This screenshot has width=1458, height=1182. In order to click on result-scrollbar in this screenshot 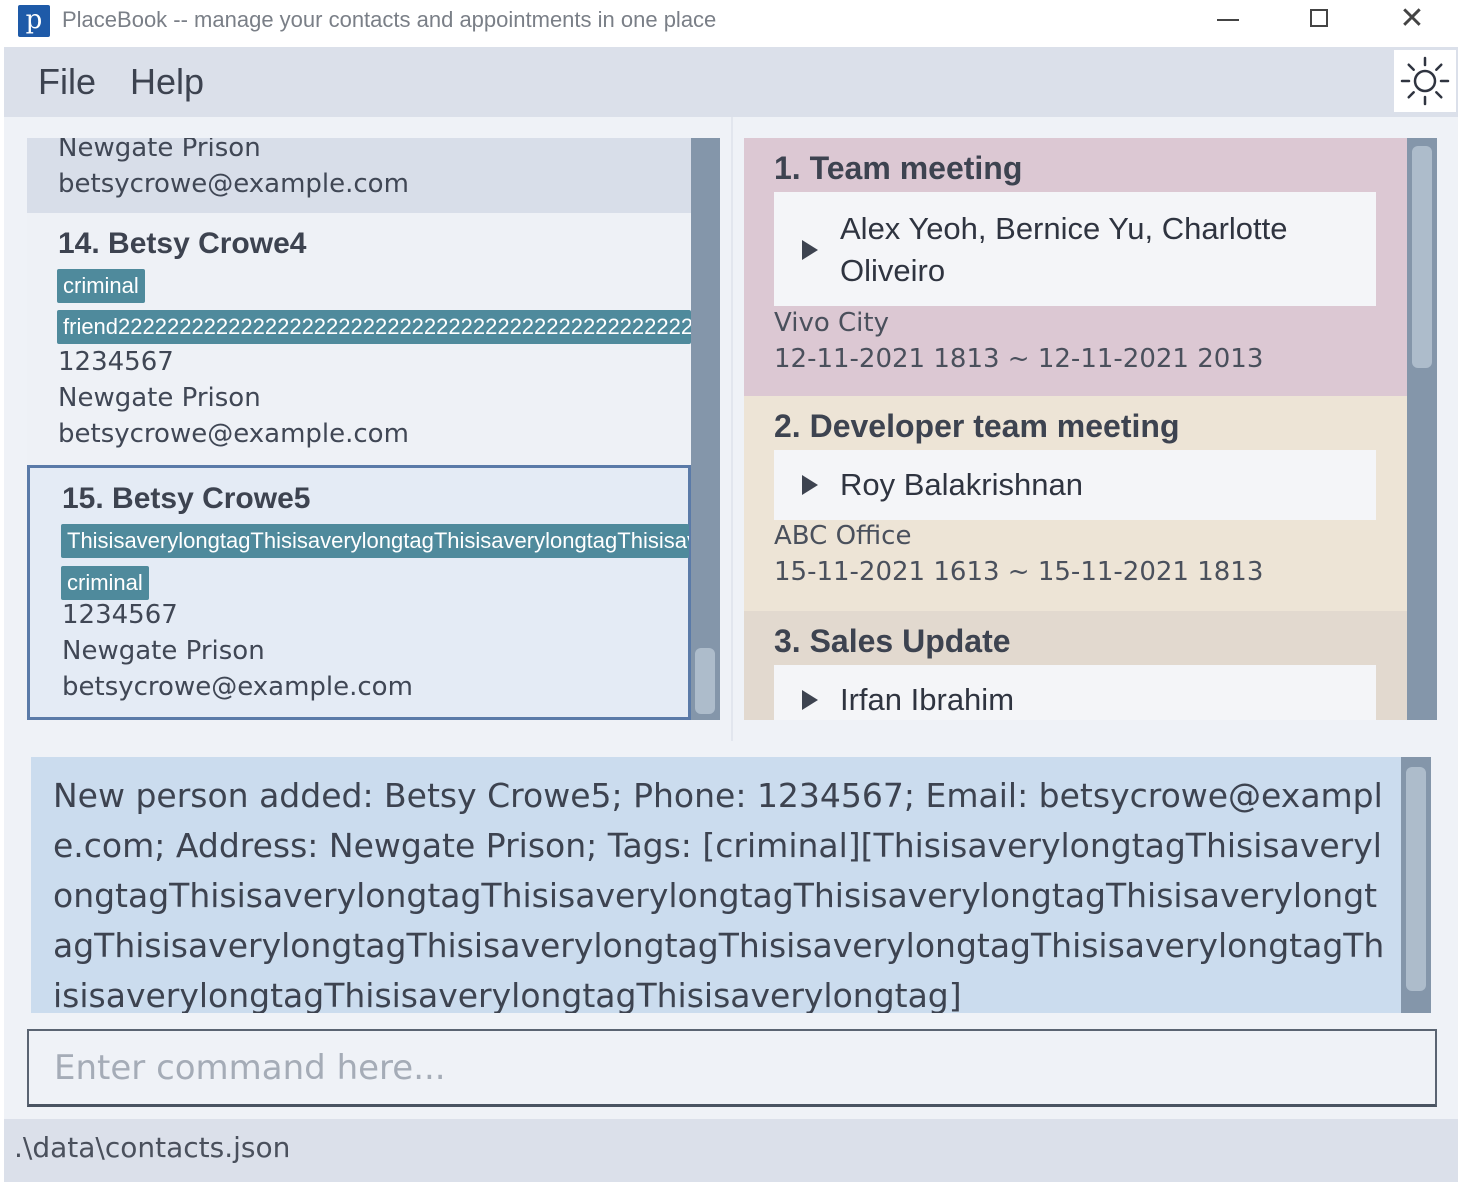, I will do `click(1416, 885)`.